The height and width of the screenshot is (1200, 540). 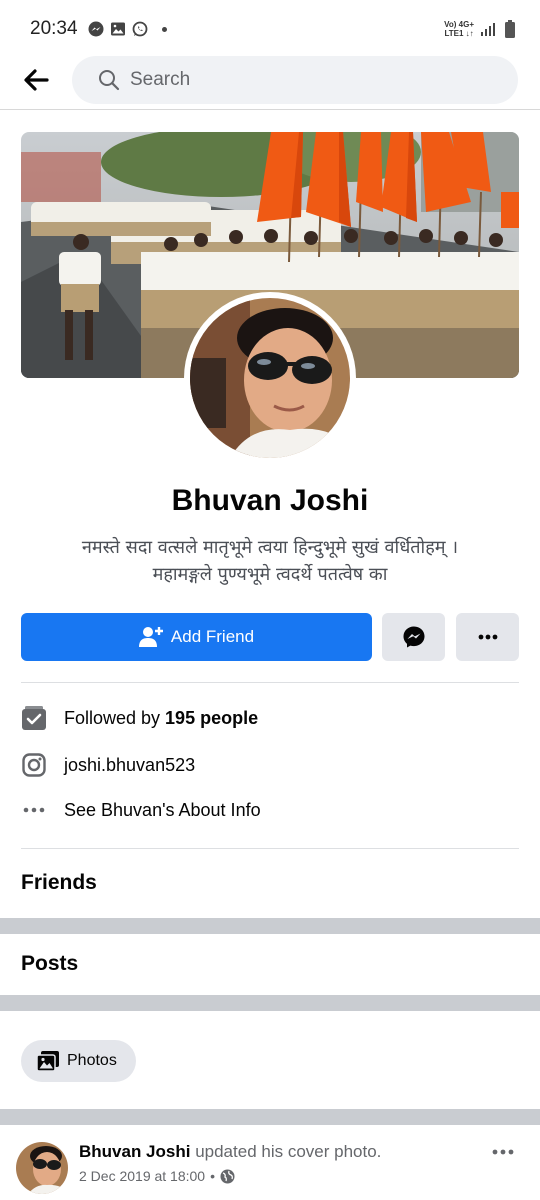 I want to click on followers-prefix: Followed by, so click(x=112, y=717).